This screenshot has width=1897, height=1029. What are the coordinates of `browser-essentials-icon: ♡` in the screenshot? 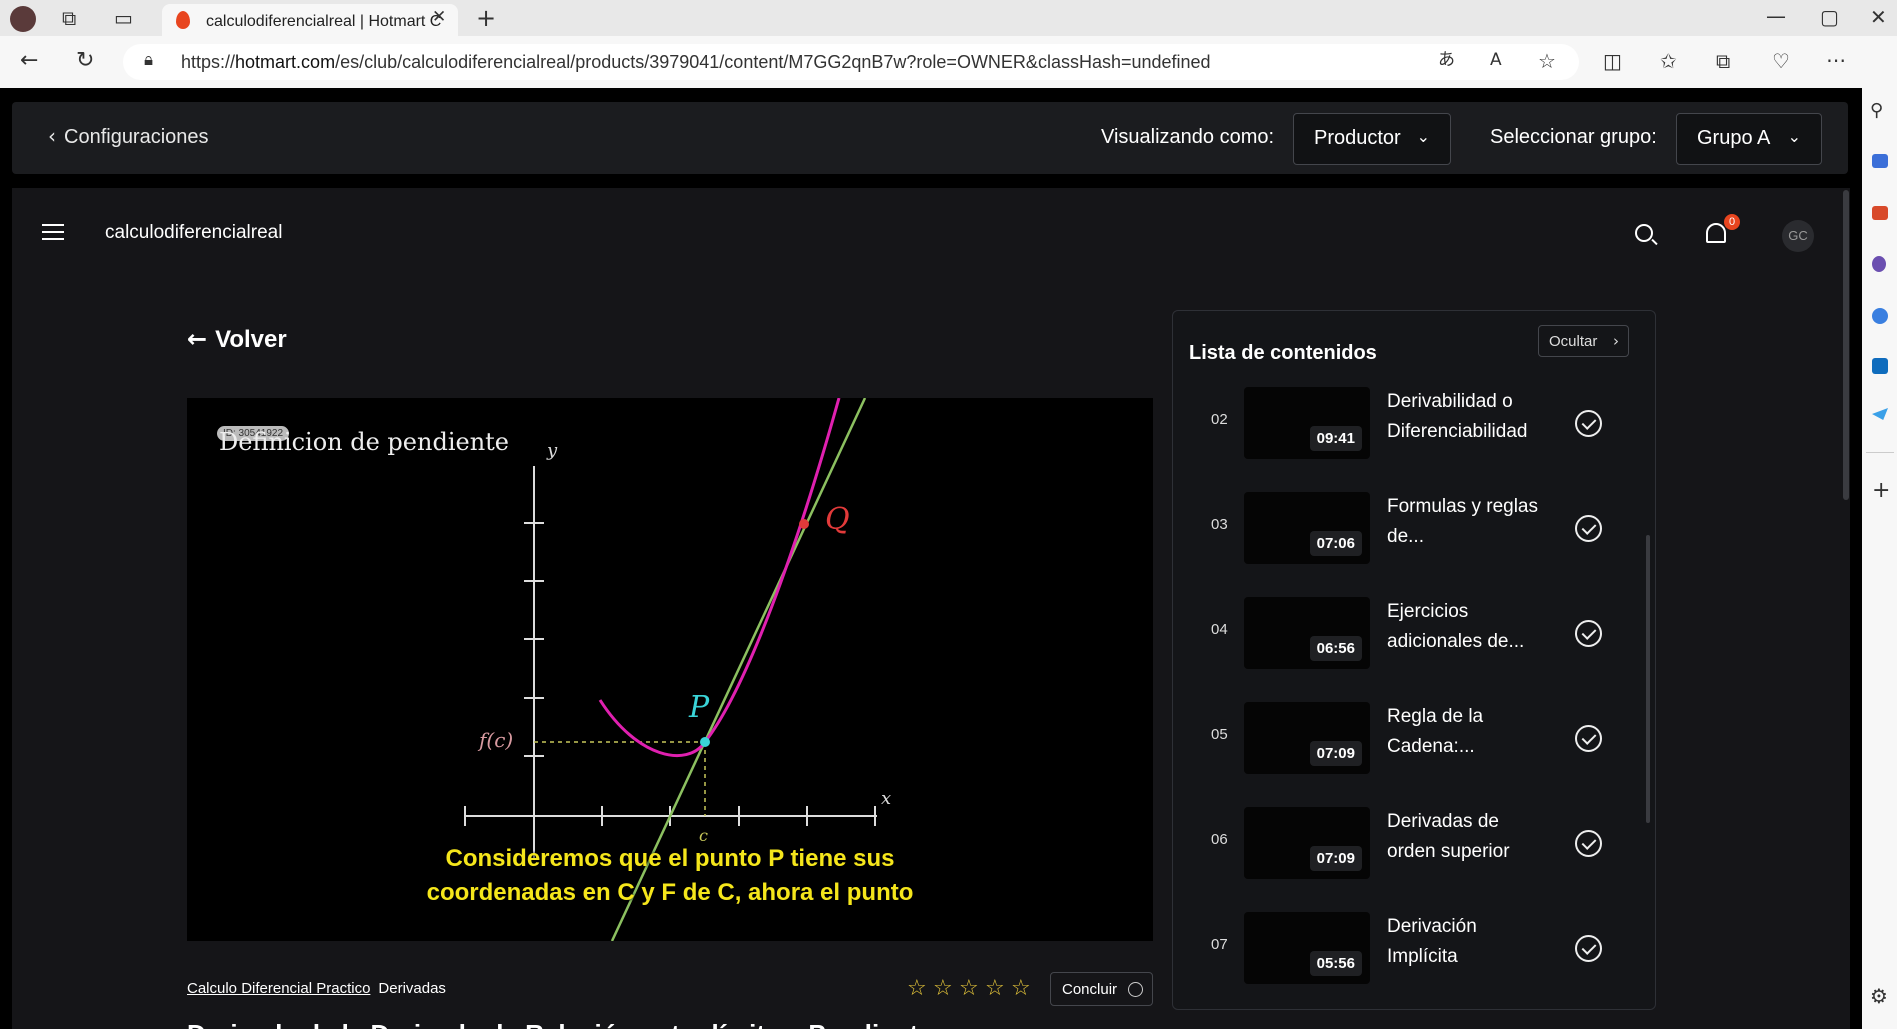 It's located at (1781, 61).